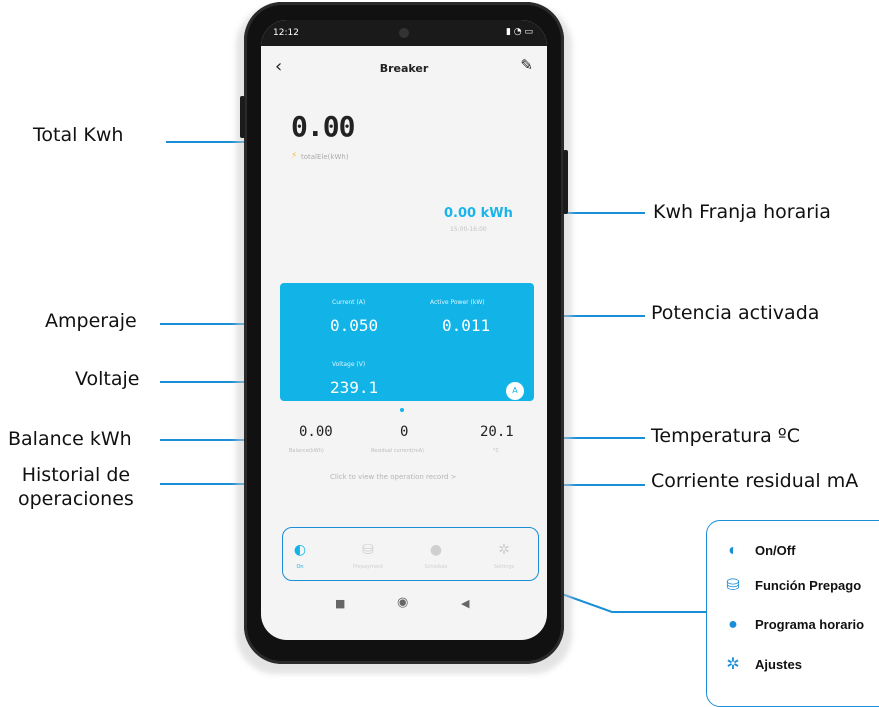 This screenshot has width=879, height=707. Describe the element at coordinates (294, 156) in the screenshot. I see `bolt-icon: ⚡` at that location.